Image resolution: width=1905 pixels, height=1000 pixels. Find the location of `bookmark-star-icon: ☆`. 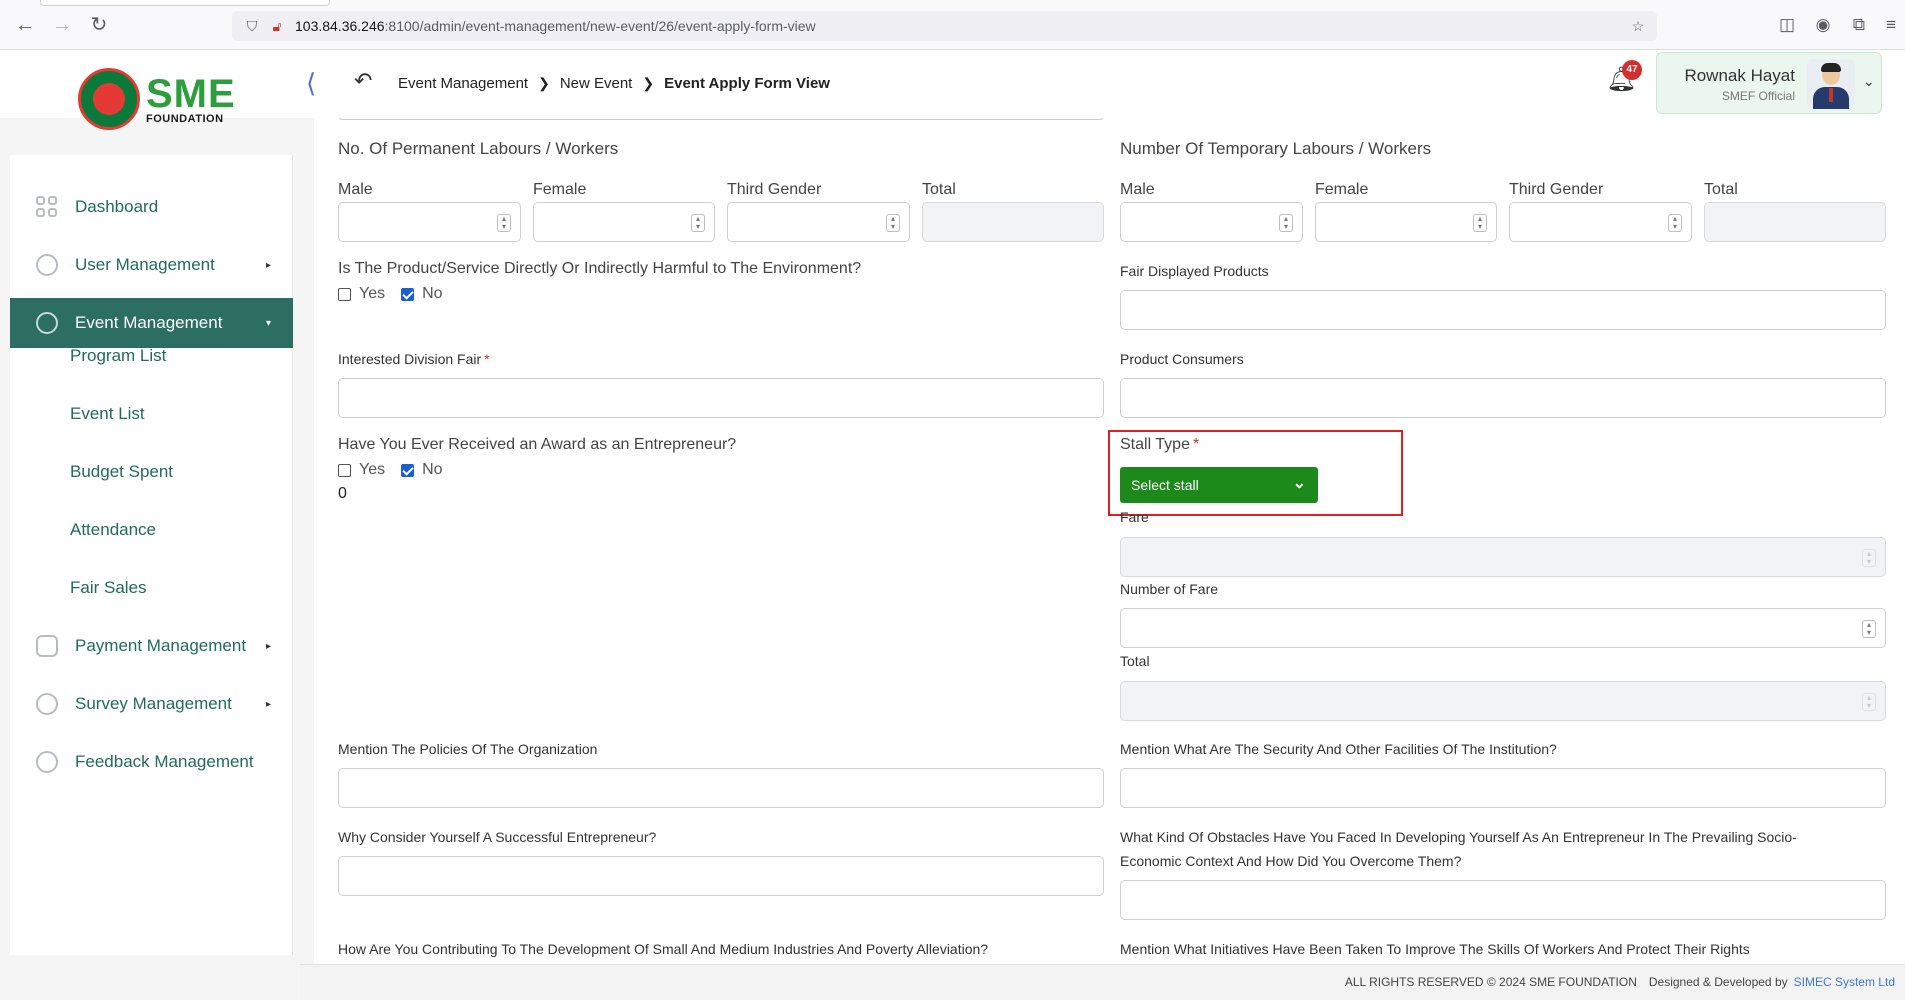

bookmark-star-icon: ☆ is located at coordinates (1638, 26).